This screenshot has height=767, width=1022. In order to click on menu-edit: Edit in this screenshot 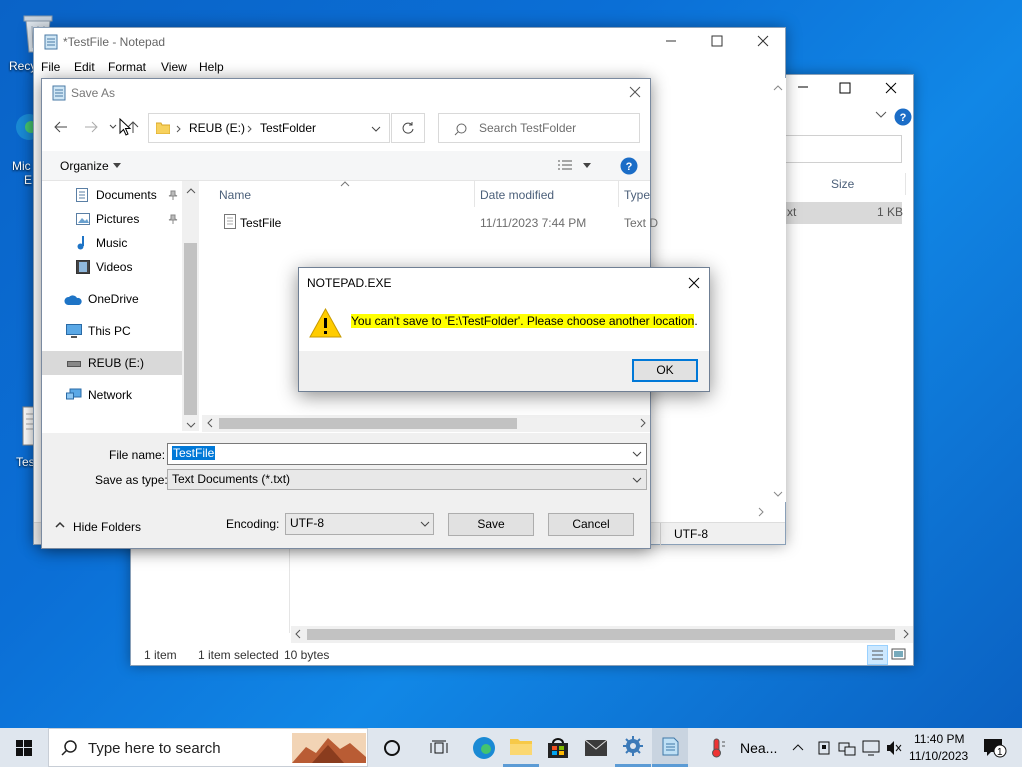, I will do `click(84, 67)`.